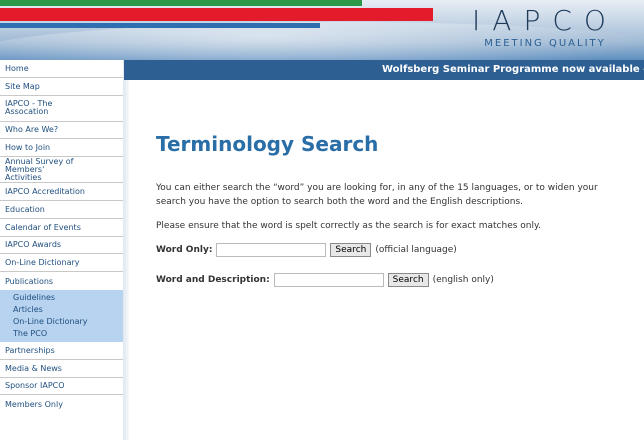 The width and height of the screenshot is (644, 440). I want to click on header-stripe-green, so click(181, 3).